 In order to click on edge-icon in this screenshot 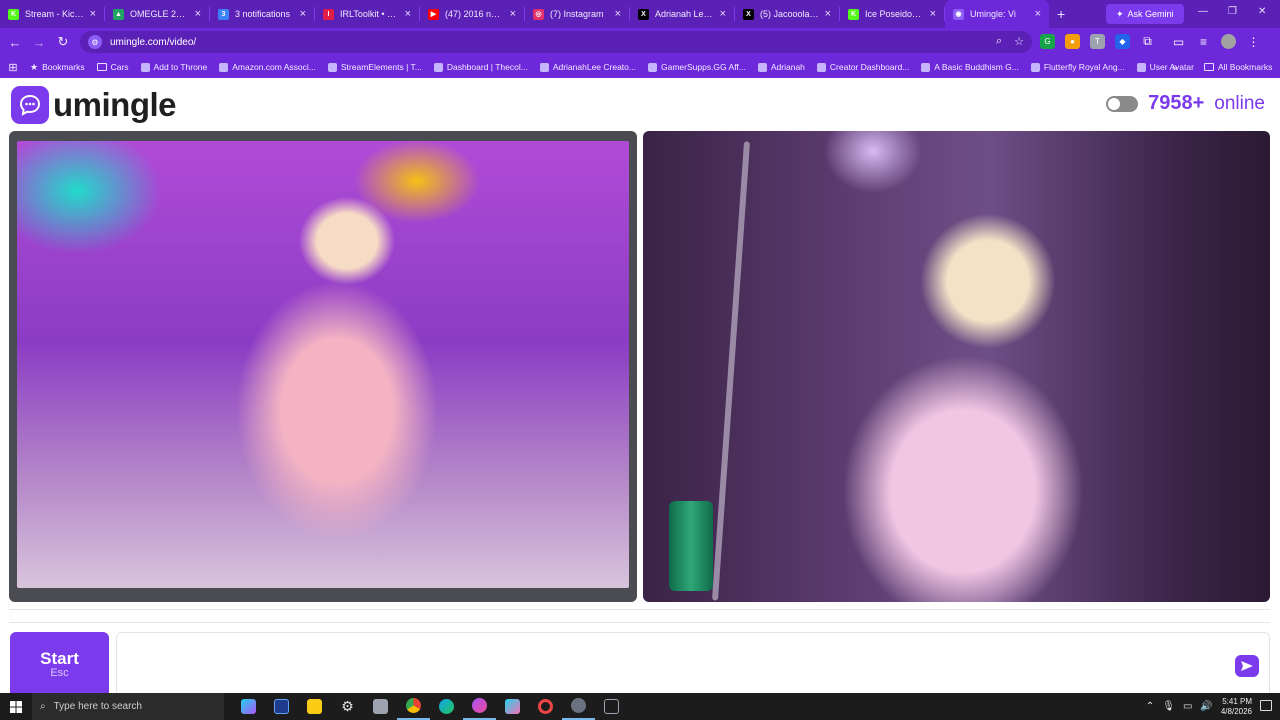, I will do `click(446, 706)`.